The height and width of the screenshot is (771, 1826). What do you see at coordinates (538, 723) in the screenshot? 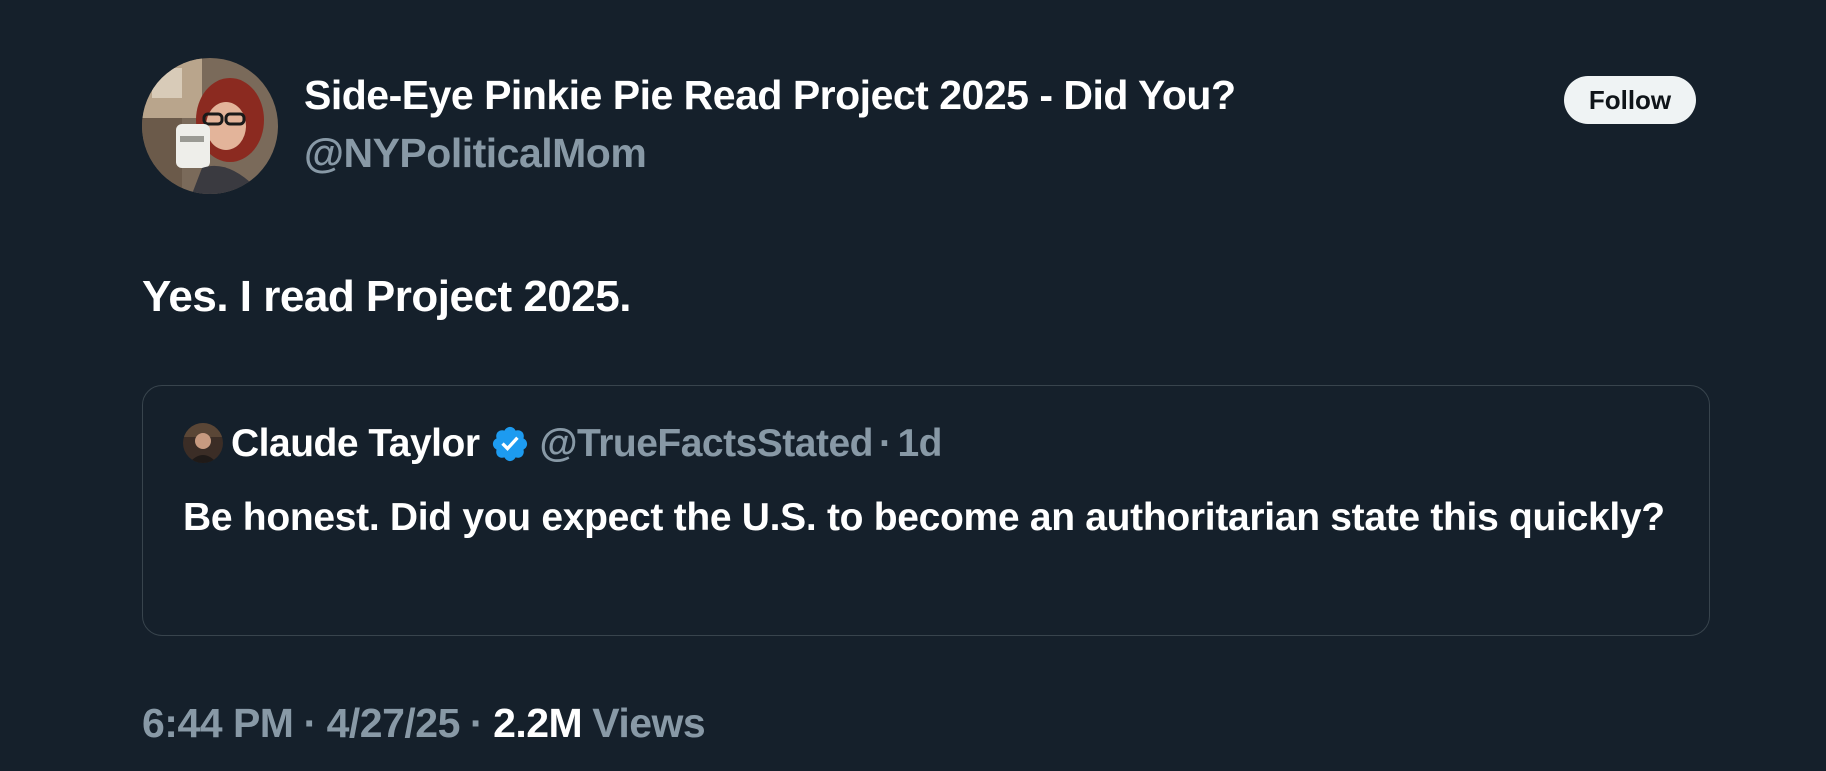
I see `views-count: 2.2M` at bounding box center [538, 723].